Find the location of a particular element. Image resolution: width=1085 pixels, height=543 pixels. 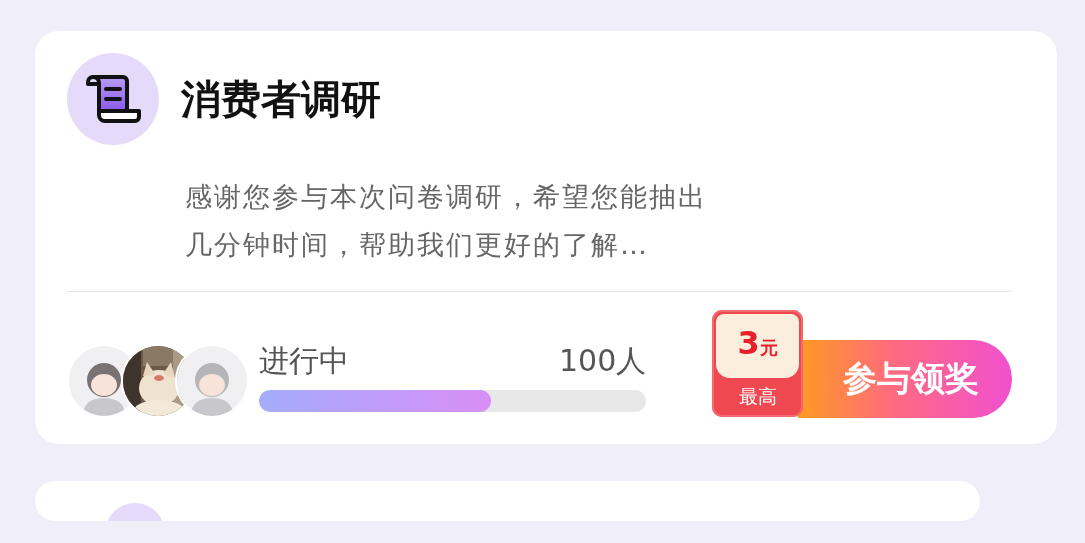

reward-label: 最高 is located at coordinates (757, 396).